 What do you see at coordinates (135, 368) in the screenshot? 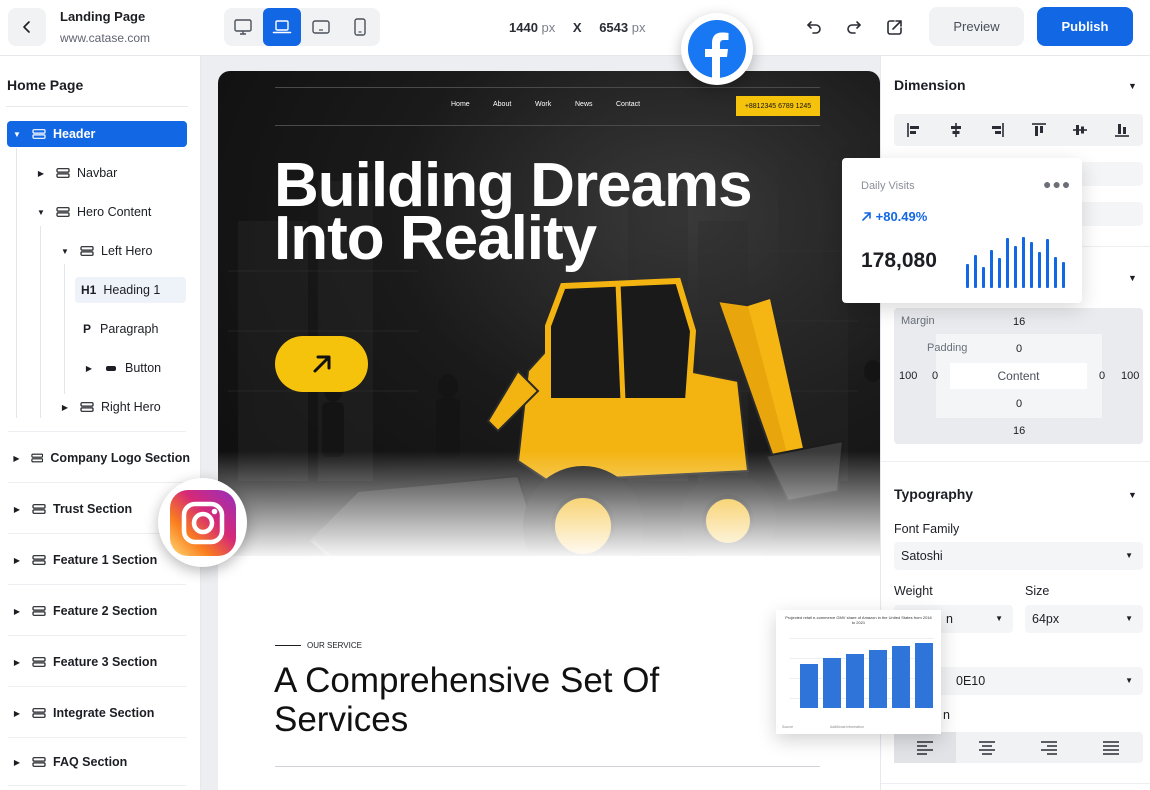
I see `layer-button: ▶ Button` at bounding box center [135, 368].